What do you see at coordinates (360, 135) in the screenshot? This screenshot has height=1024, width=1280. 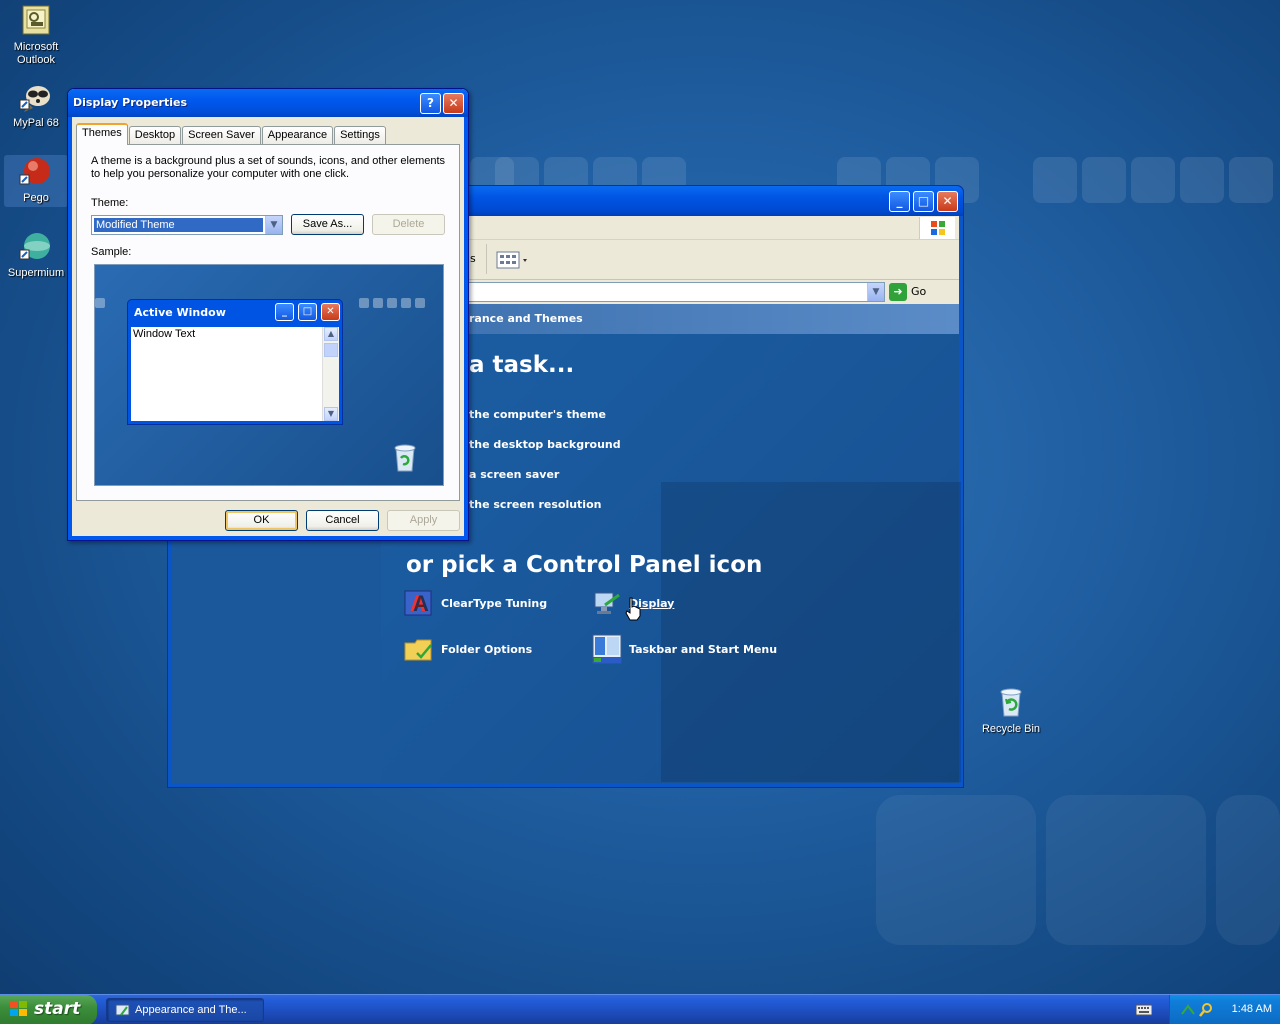 I see `tab-settings: Settings` at bounding box center [360, 135].